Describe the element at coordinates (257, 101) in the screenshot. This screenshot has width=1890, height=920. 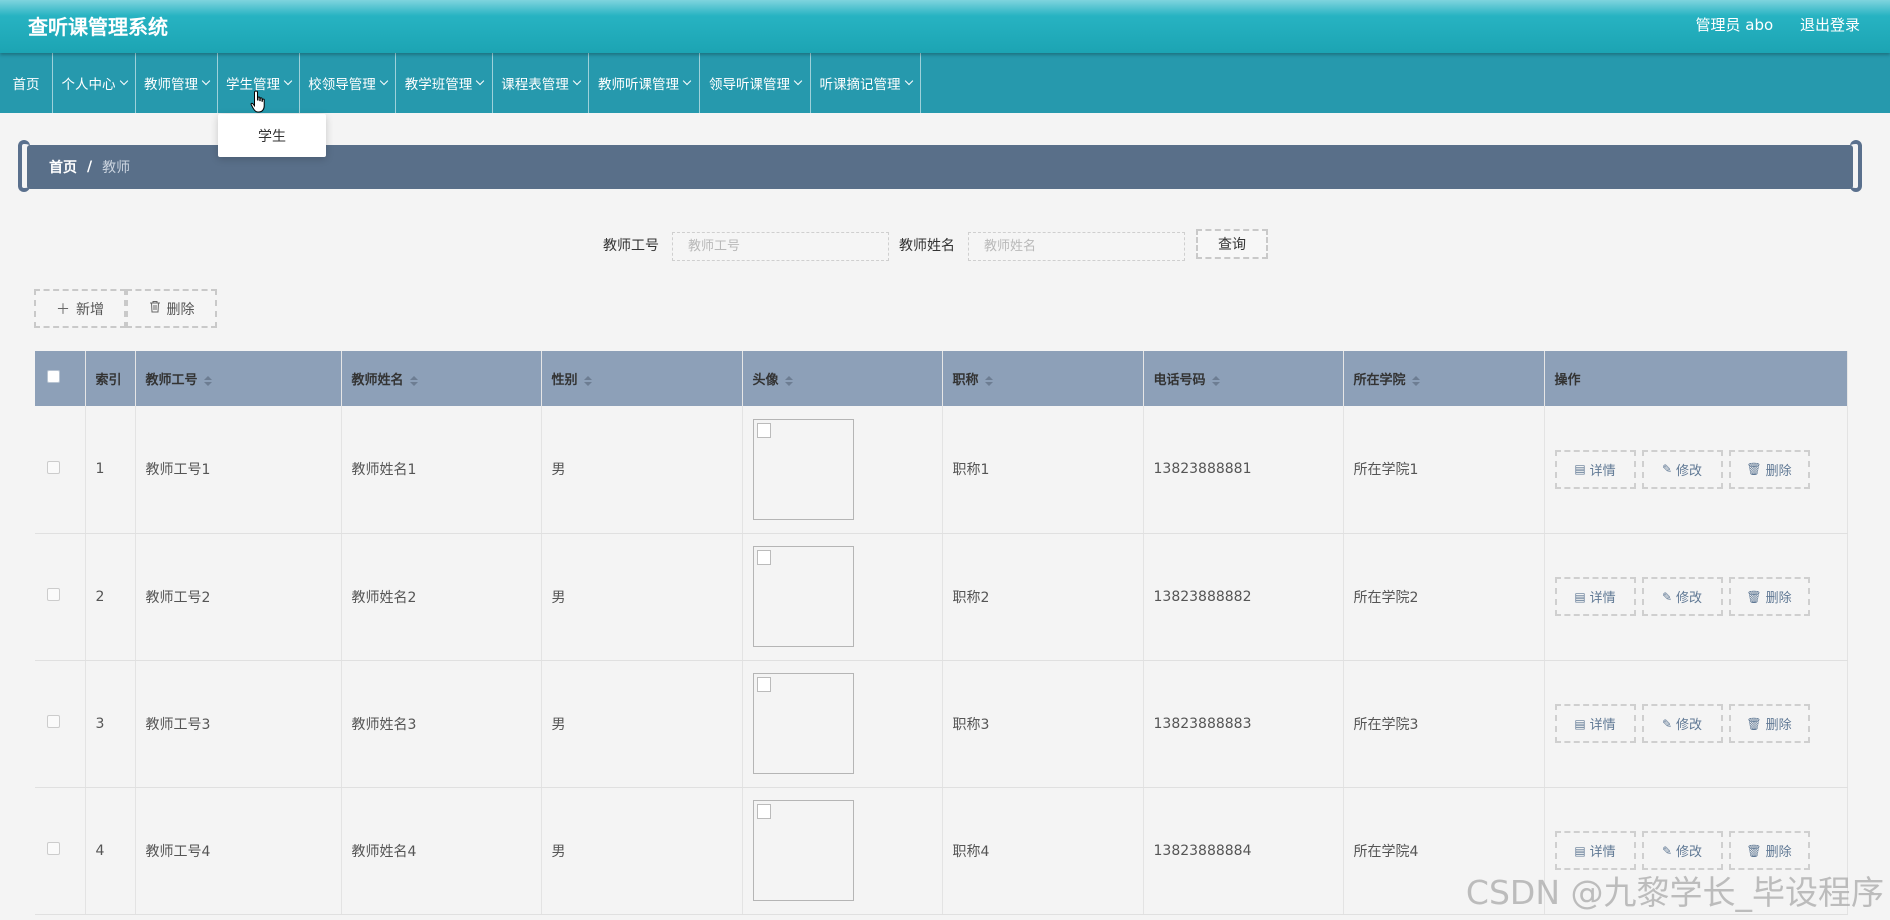
I see `hand-cursor-icon` at that location.